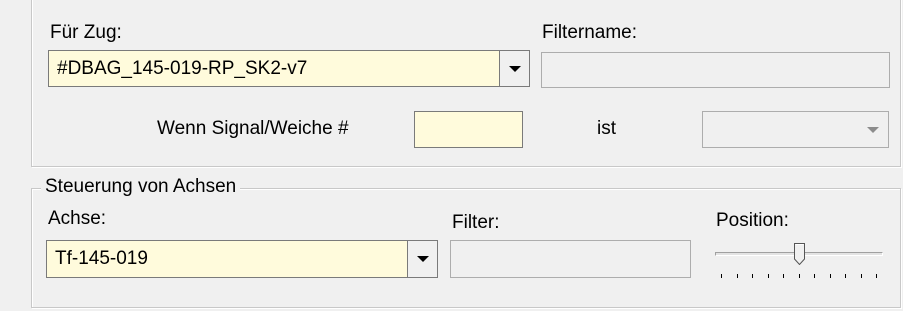  Describe the element at coordinates (476, 222) in the screenshot. I see `filter-label: Filter:` at that location.